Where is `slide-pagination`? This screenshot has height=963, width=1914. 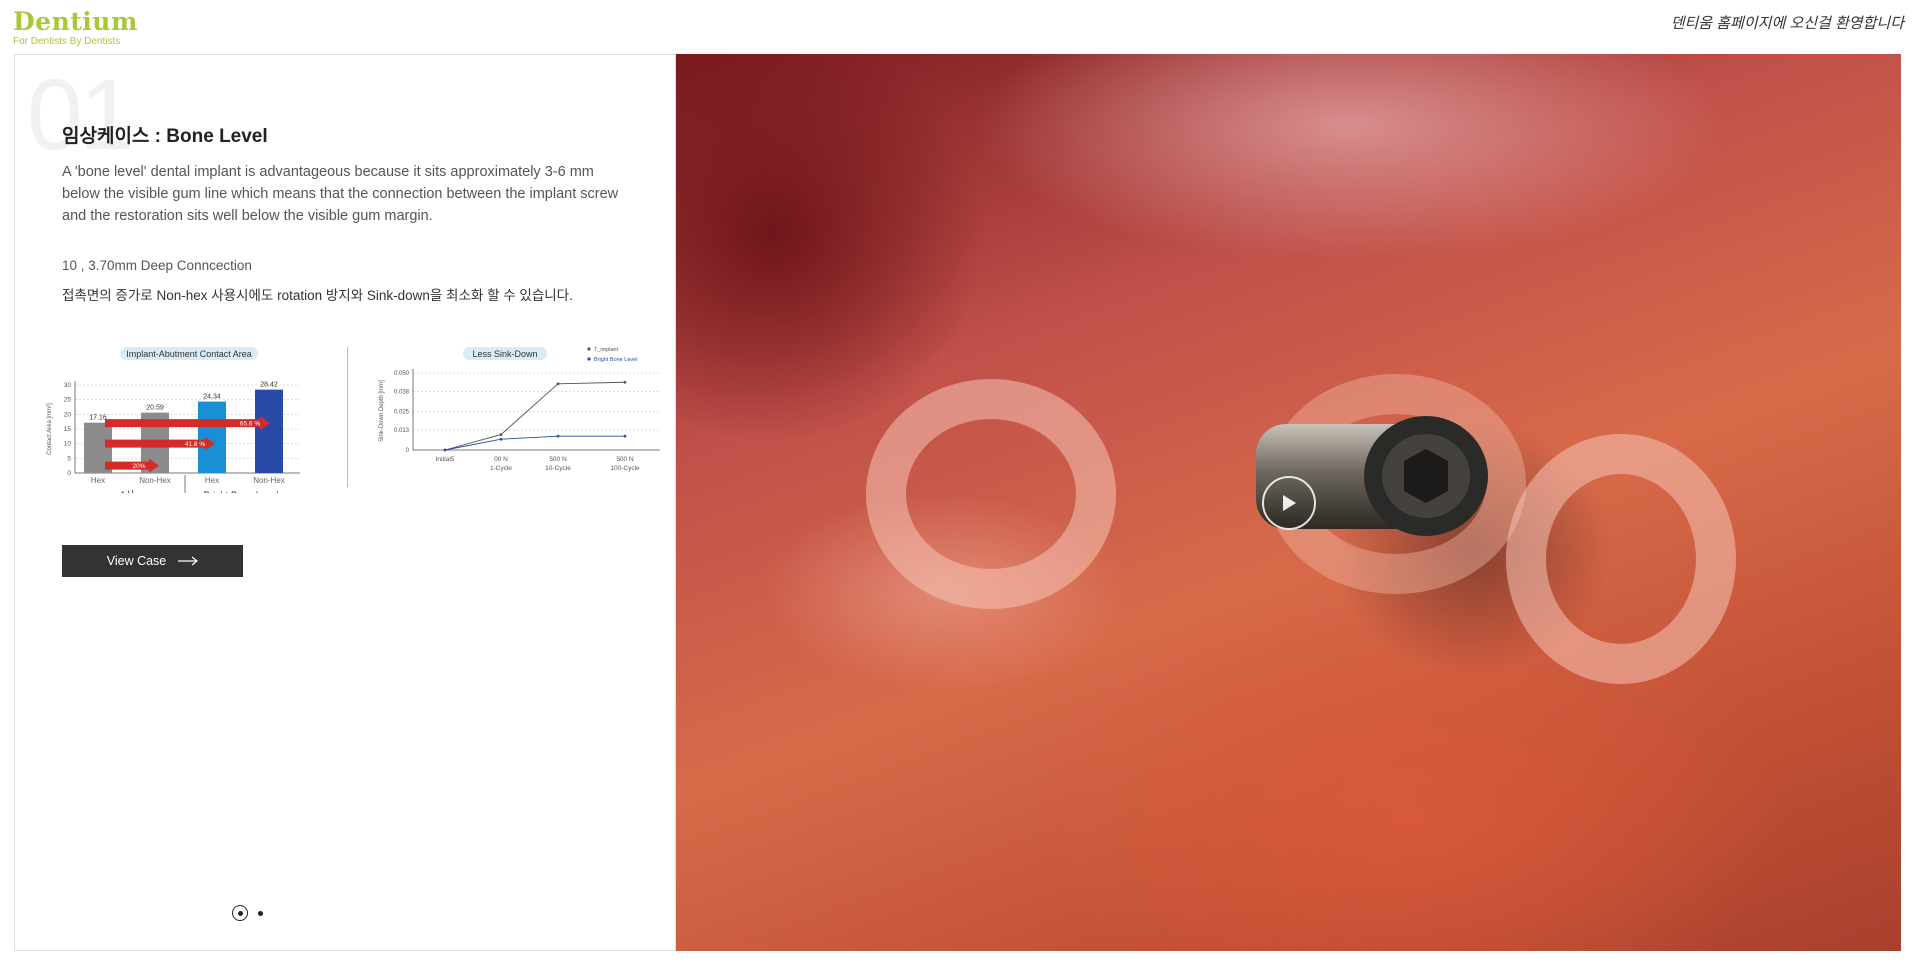
slide-pagination is located at coordinates (247, 913).